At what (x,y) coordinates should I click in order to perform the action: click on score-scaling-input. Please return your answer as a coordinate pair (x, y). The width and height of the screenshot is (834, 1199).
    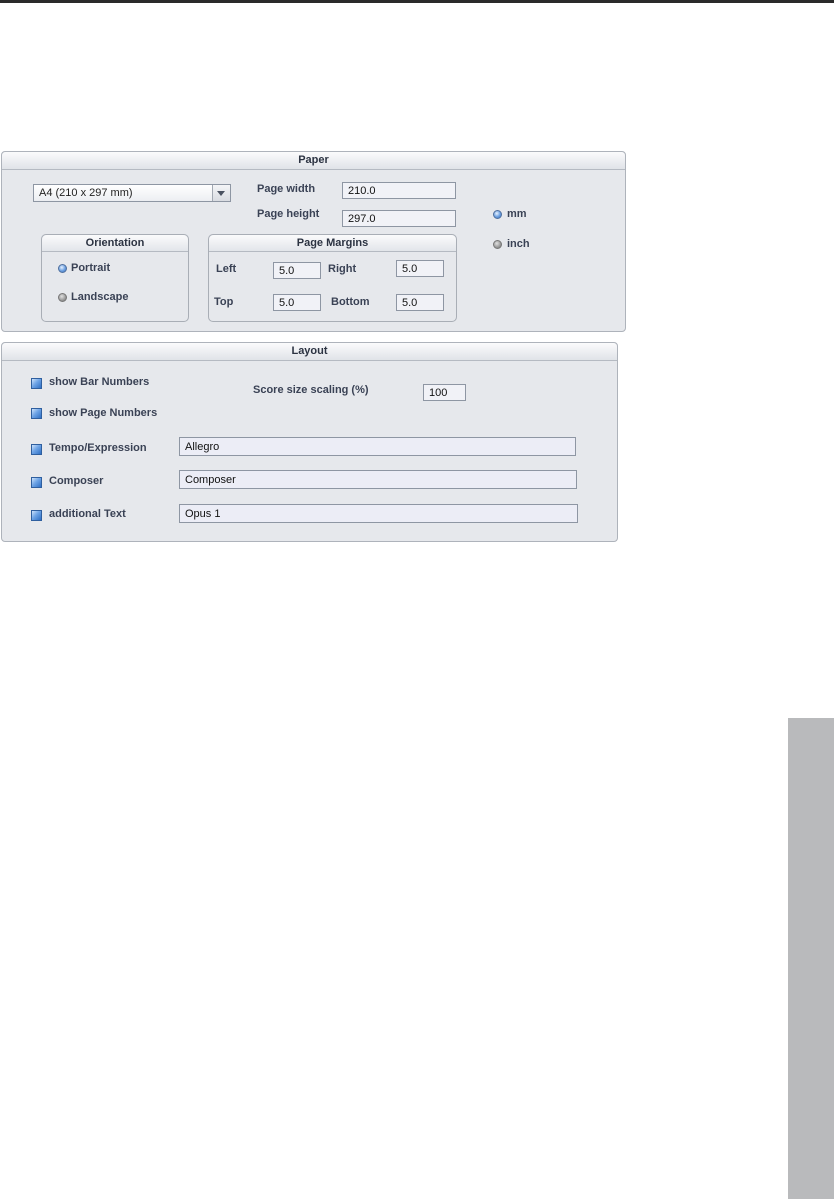
    Looking at the image, I should click on (444, 392).